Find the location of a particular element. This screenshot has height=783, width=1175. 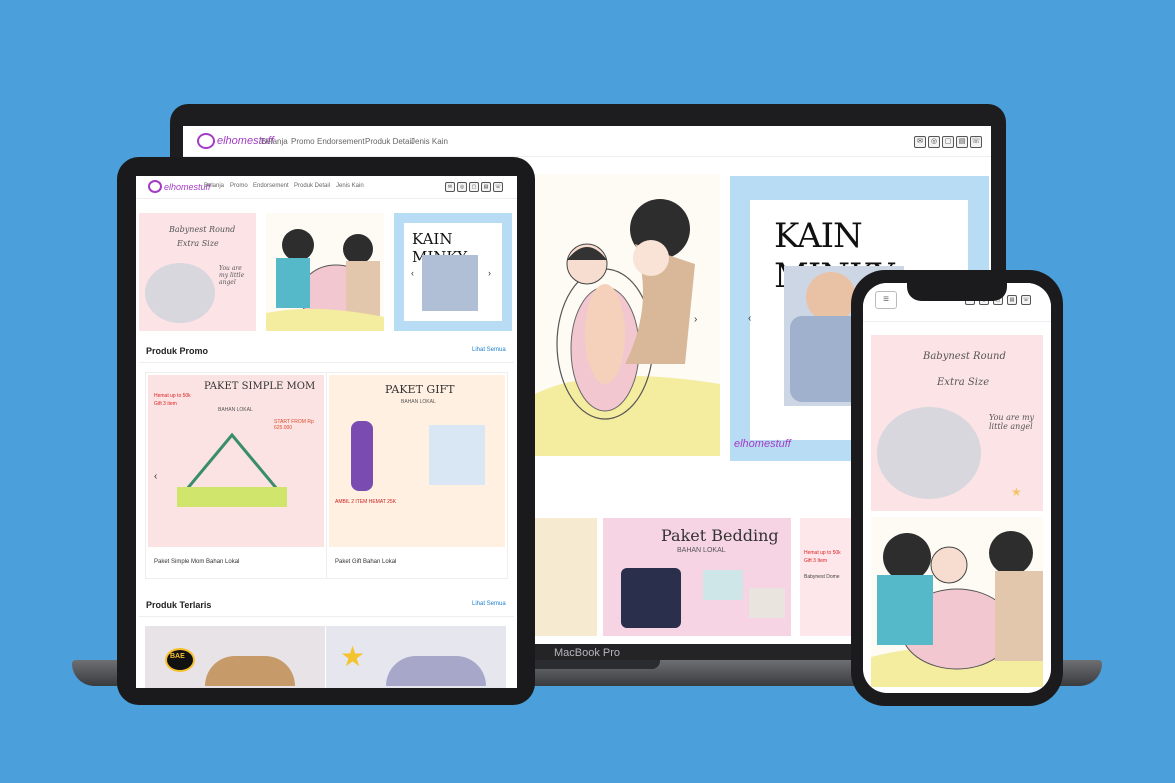

menu-icon: ≡ is located at coordinates (886, 300).